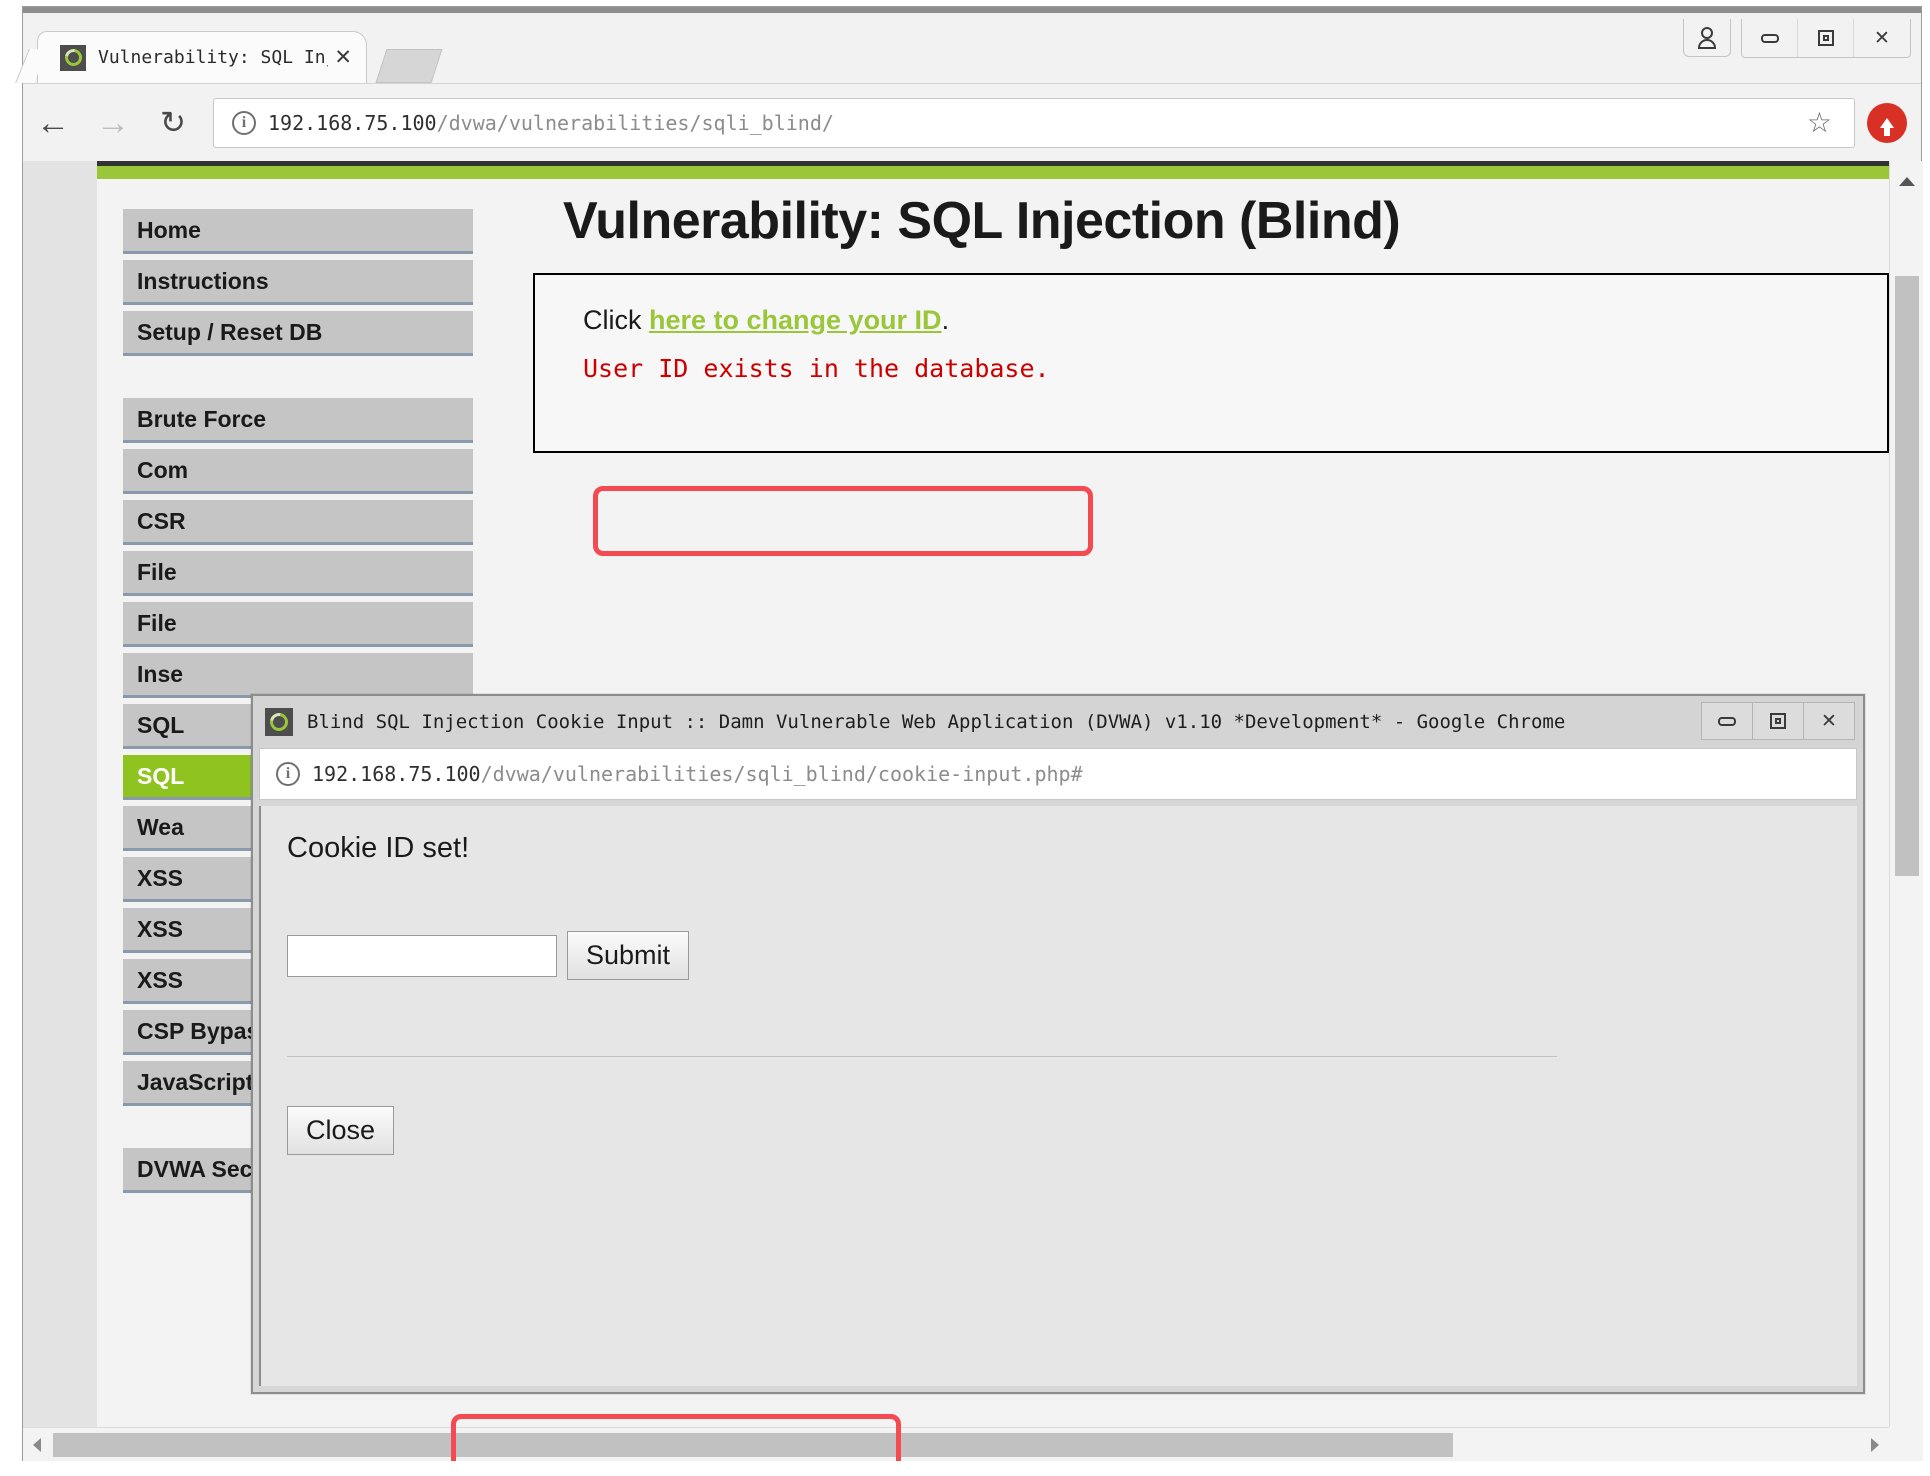  What do you see at coordinates (1887, 122) in the screenshot?
I see `update-button` at bounding box center [1887, 122].